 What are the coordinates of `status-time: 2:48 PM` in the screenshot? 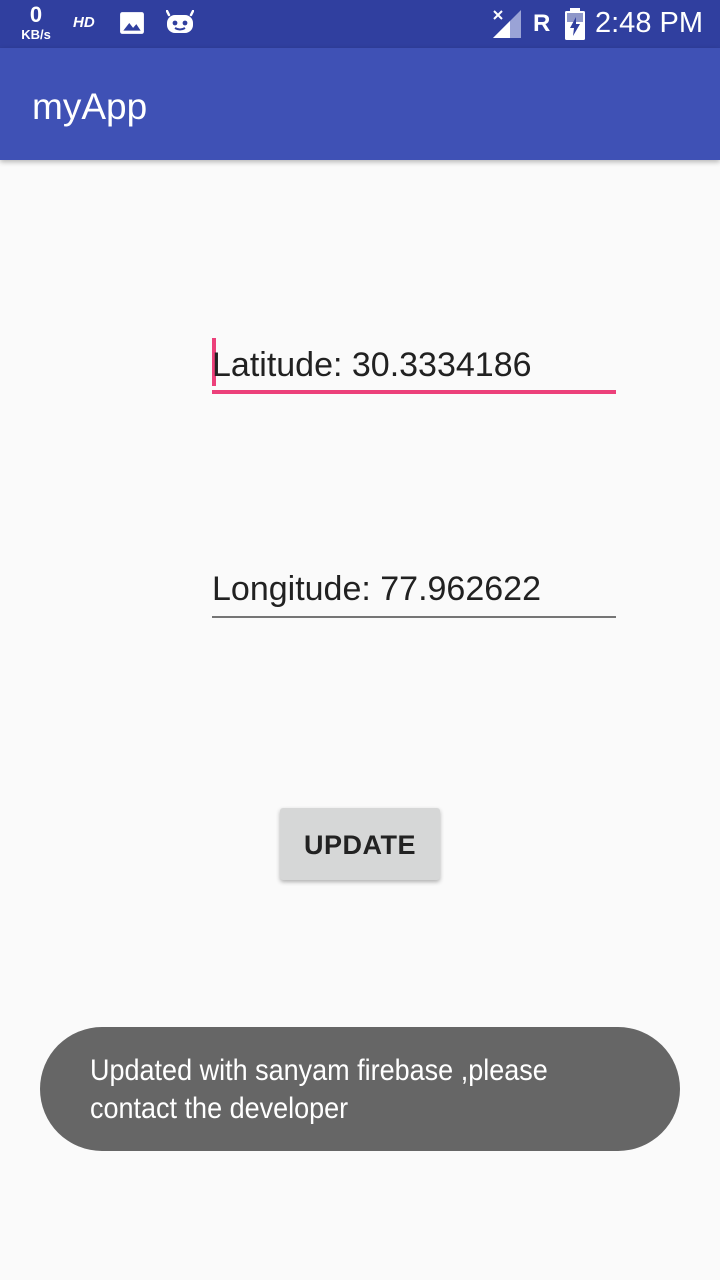 It's located at (649, 23).